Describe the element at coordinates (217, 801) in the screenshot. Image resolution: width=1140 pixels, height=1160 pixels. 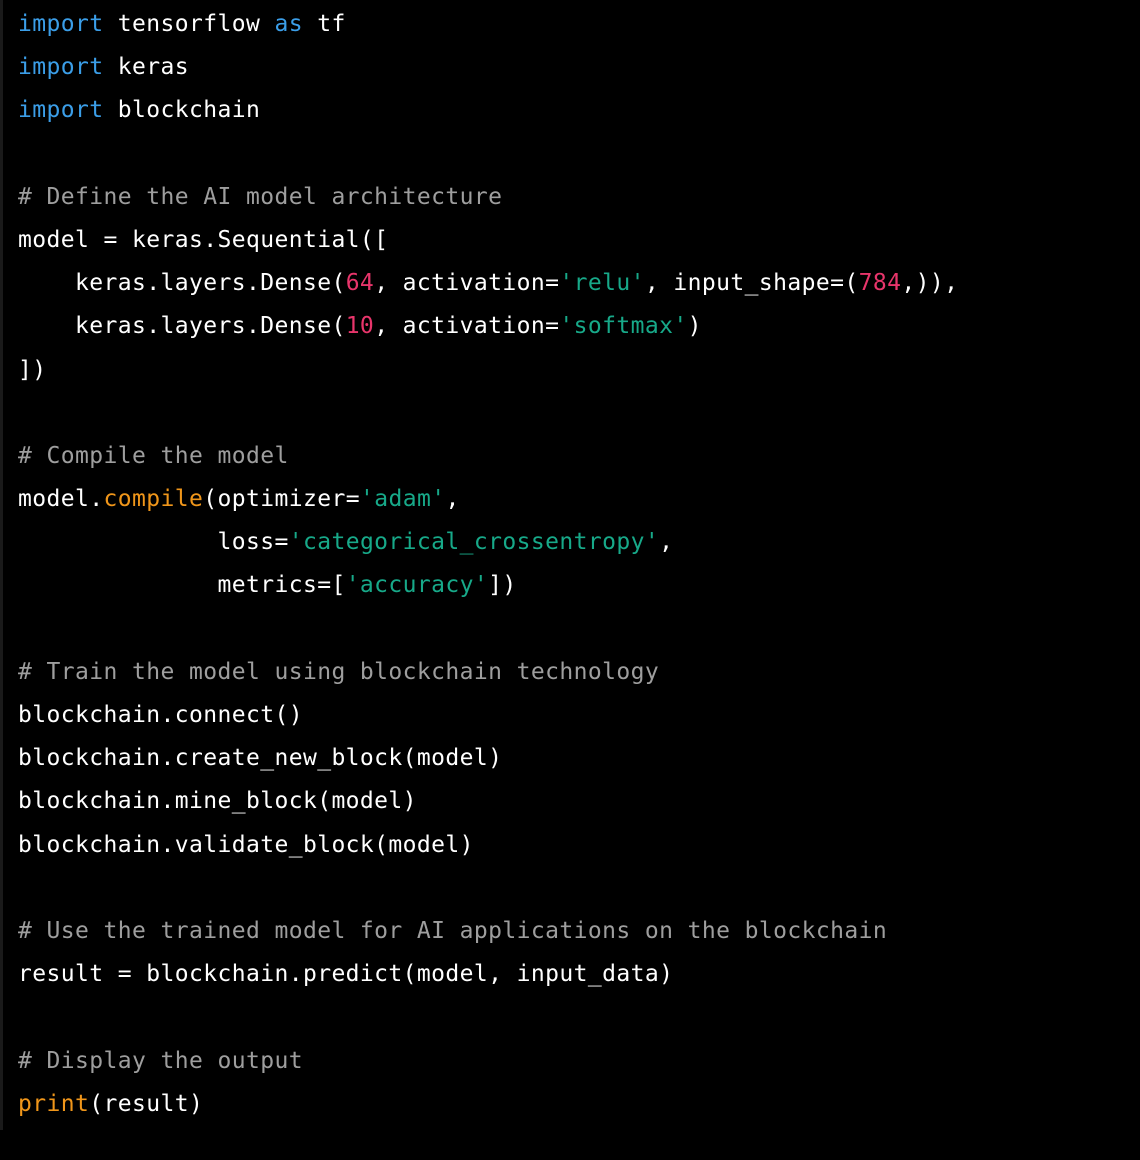
I see `code-token: blockchain.mine_block(model)` at that location.